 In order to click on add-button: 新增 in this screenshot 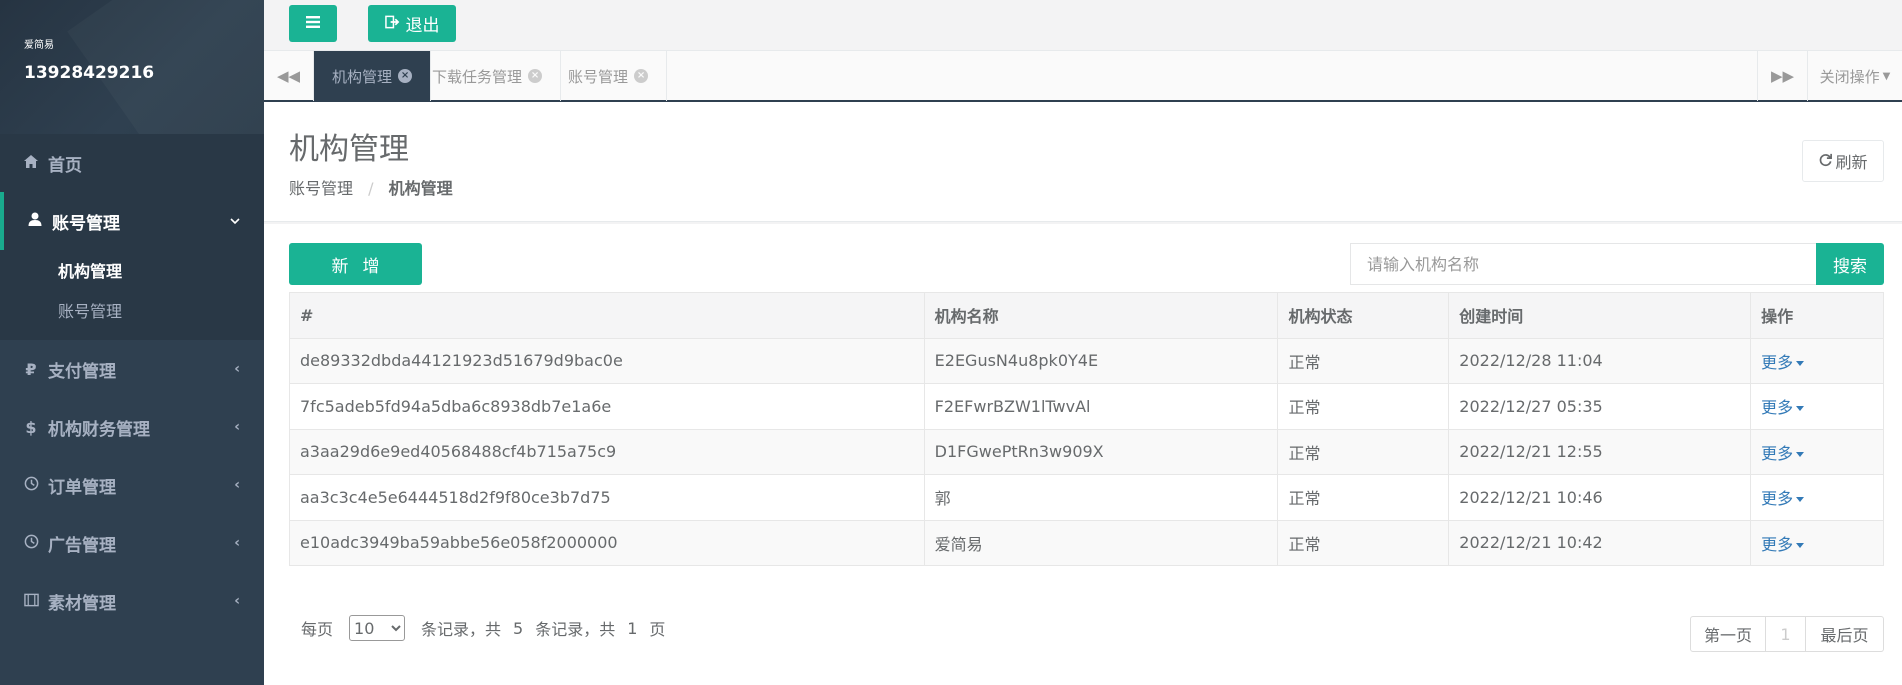, I will do `click(355, 264)`.